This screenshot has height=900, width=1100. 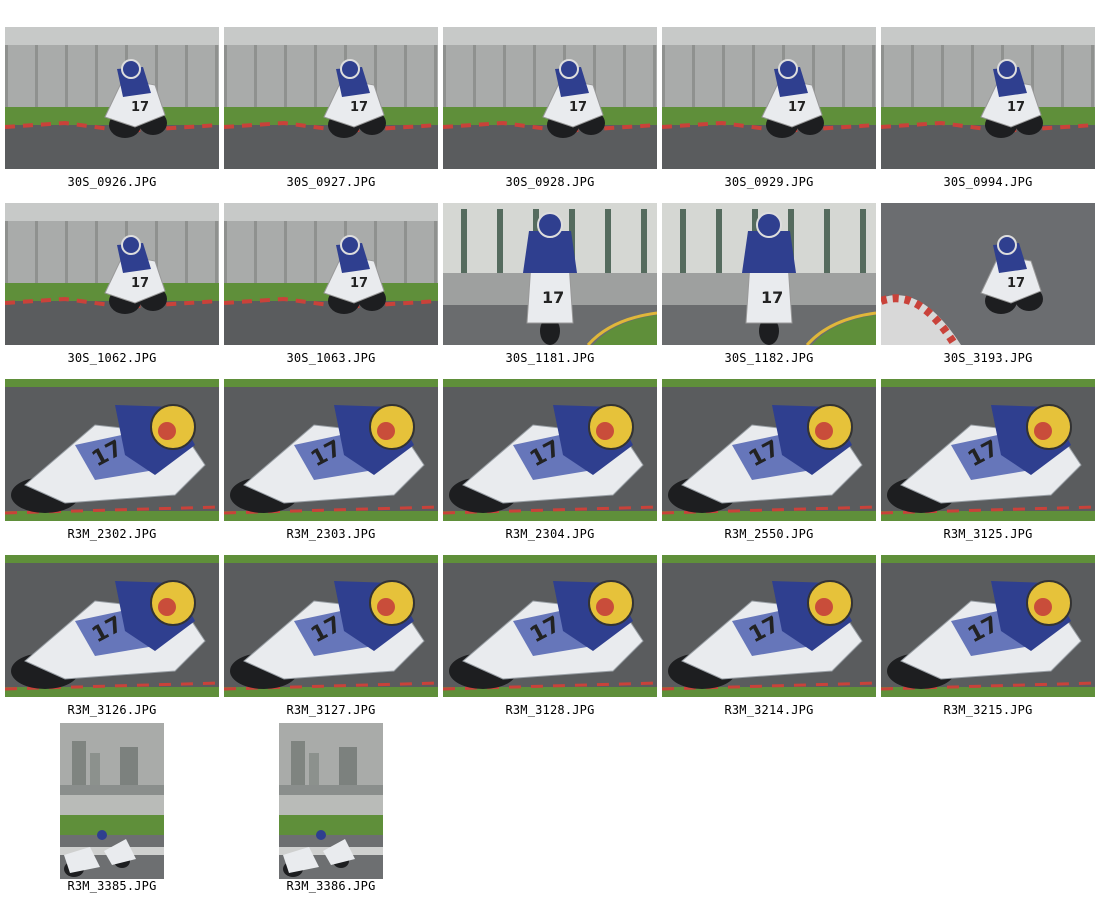 What do you see at coordinates (988, 710) in the screenshot?
I see `thumbnail-filename: R3M_3215.JPG` at bounding box center [988, 710].